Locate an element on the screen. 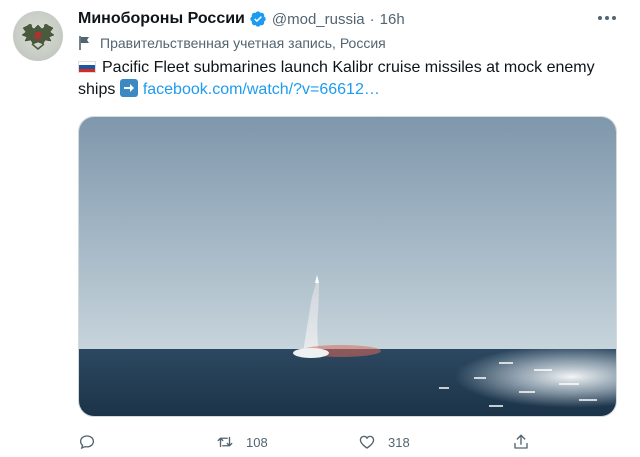 The width and height of the screenshot is (640, 457). account-label-text: Правительственная учетная запись, Россия is located at coordinates (243, 43).